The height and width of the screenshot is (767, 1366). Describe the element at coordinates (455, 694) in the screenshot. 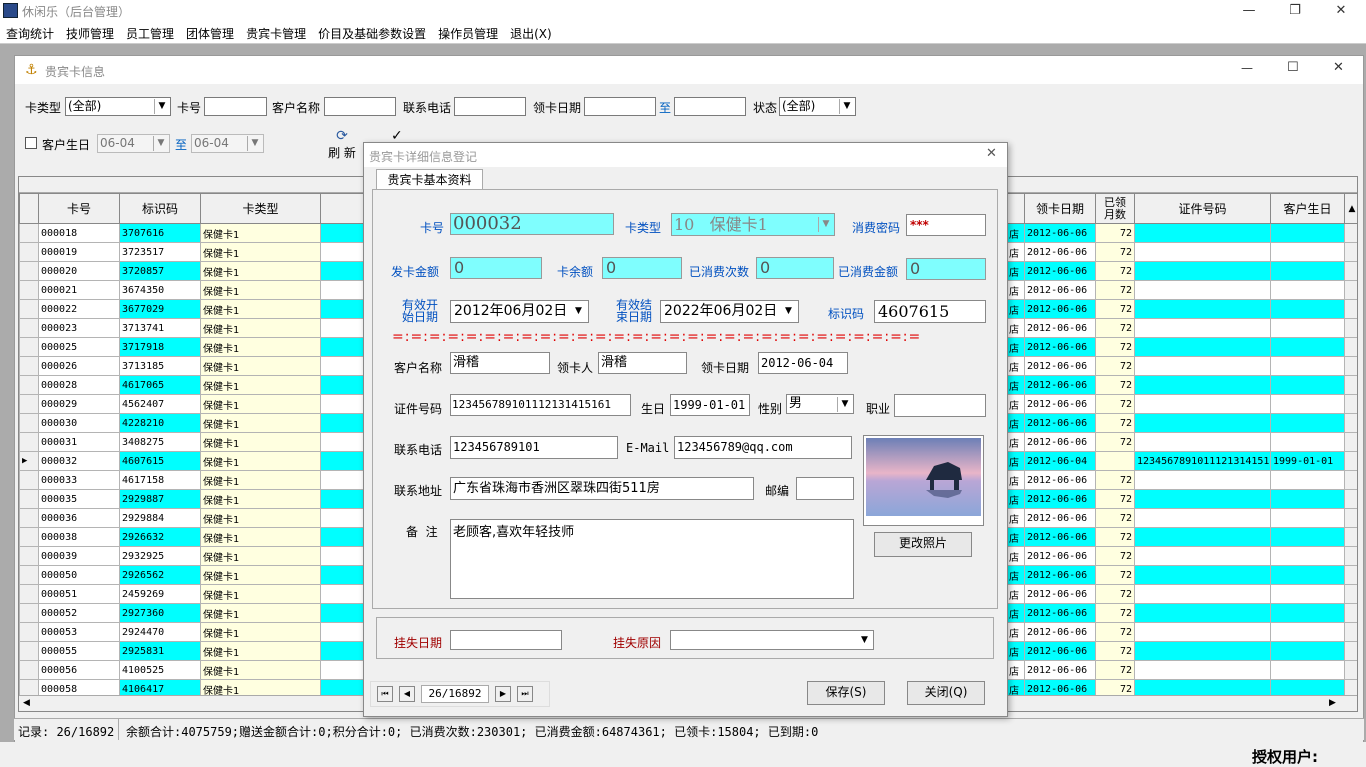

I see `record-position: 26/16892` at that location.